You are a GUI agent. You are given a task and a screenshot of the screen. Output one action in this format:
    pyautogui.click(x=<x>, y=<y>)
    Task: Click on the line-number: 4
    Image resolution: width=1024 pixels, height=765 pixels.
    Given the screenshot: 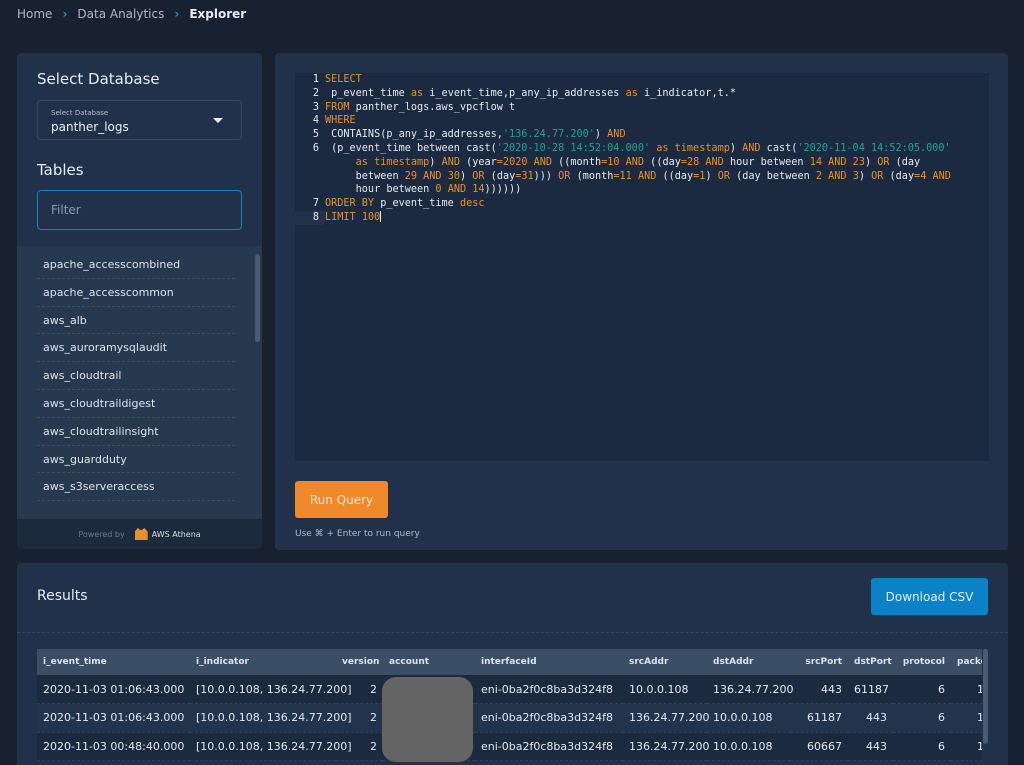 What is the action you would take?
    pyautogui.click(x=315, y=121)
    